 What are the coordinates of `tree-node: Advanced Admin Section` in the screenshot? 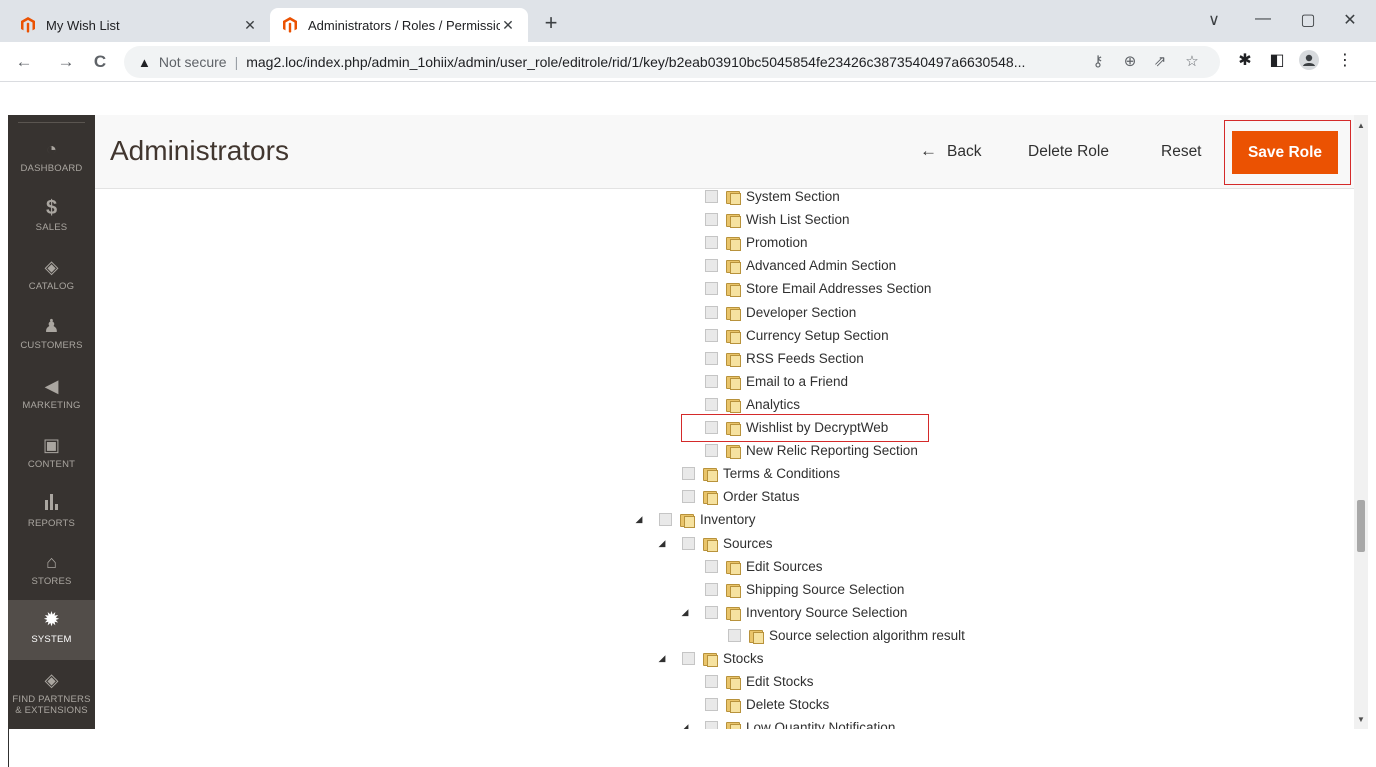 It's located at (800, 265).